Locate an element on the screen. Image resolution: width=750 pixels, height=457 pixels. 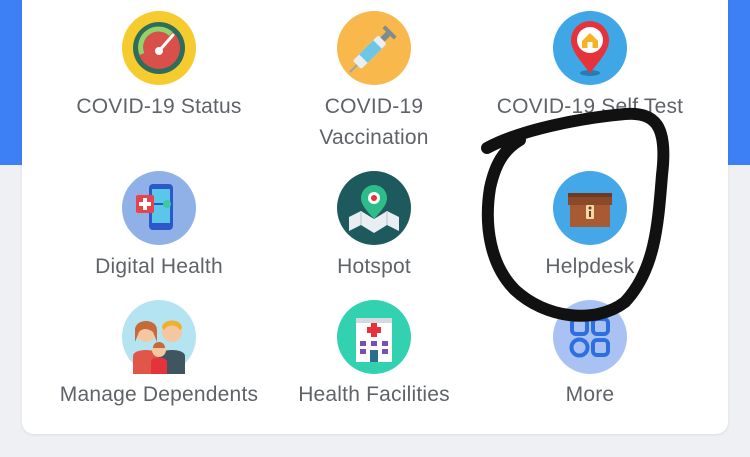
menu-item-label: Helpdesk is located at coordinates (590, 266).